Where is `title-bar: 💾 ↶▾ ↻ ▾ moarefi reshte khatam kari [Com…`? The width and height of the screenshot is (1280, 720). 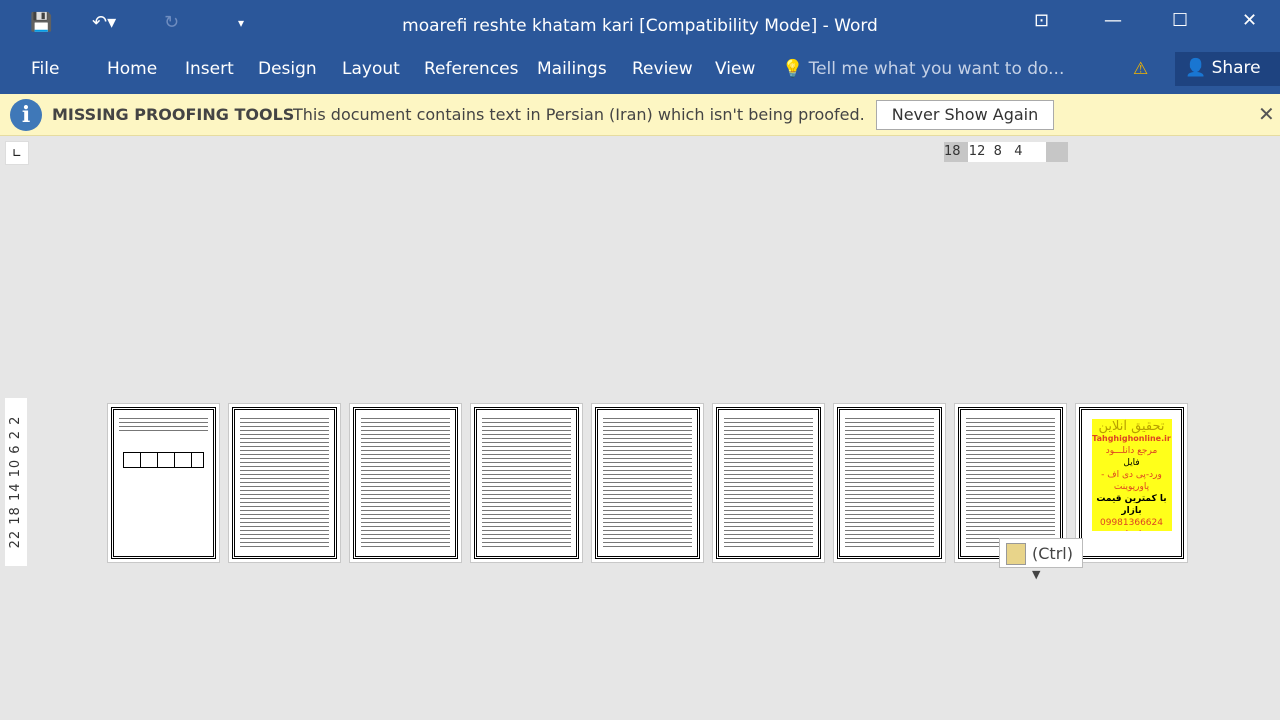
title-bar: 💾 ↶▾ ↻ ▾ moarefi reshte khatam kari [Com… is located at coordinates (640, 26).